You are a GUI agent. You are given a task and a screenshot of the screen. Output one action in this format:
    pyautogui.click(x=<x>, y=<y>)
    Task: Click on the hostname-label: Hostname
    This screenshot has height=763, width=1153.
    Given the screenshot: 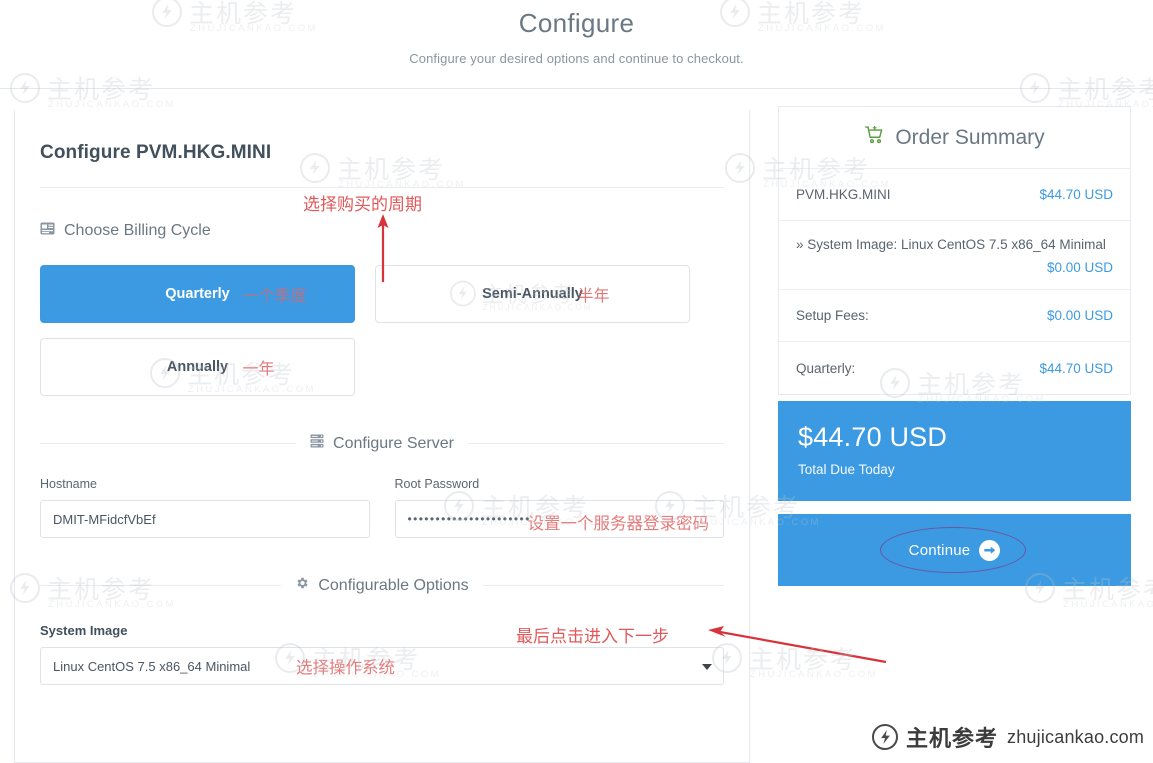 What is the action you would take?
    pyautogui.click(x=68, y=484)
    